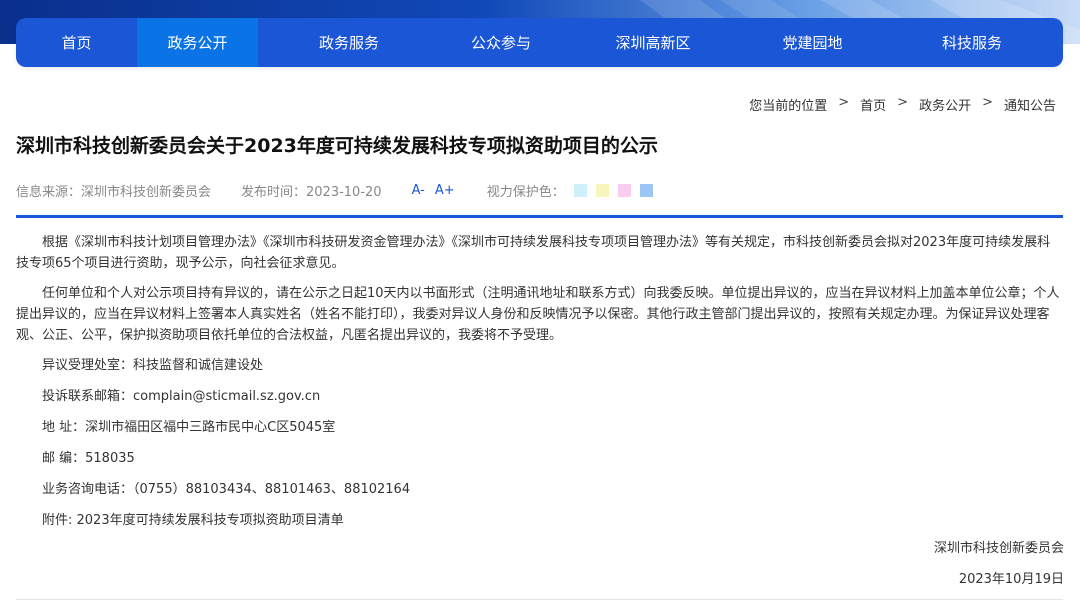  Describe the element at coordinates (153, 365) in the screenshot. I see `objection-office: 异议受理处室：科技监督和诚信建设处` at that location.